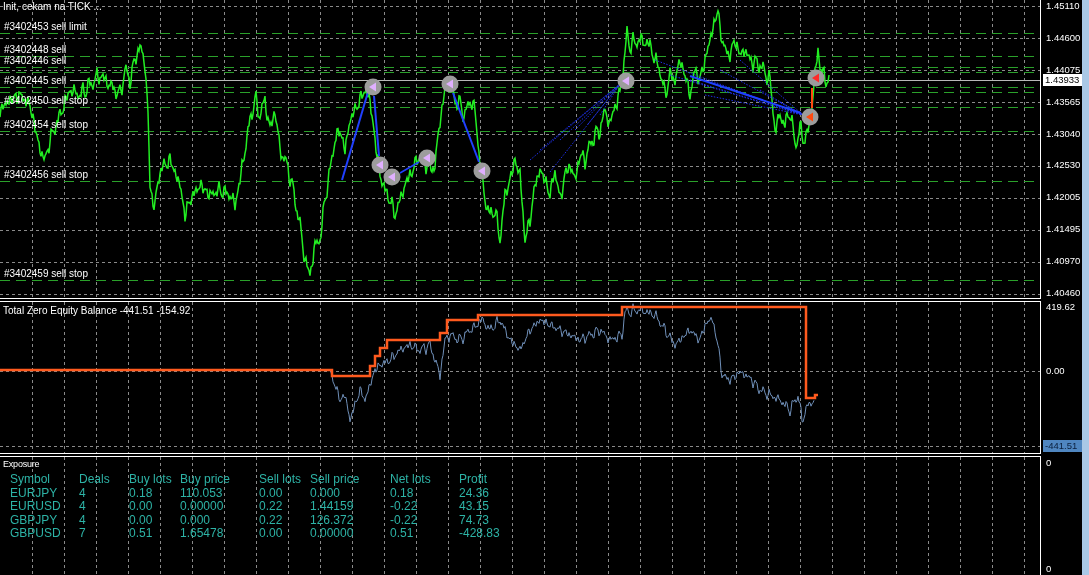 The height and width of the screenshot is (575, 1089). What do you see at coordinates (30, 480) in the screenshot?
I see `column-header: Symbol` at bounding box center [30, 480].